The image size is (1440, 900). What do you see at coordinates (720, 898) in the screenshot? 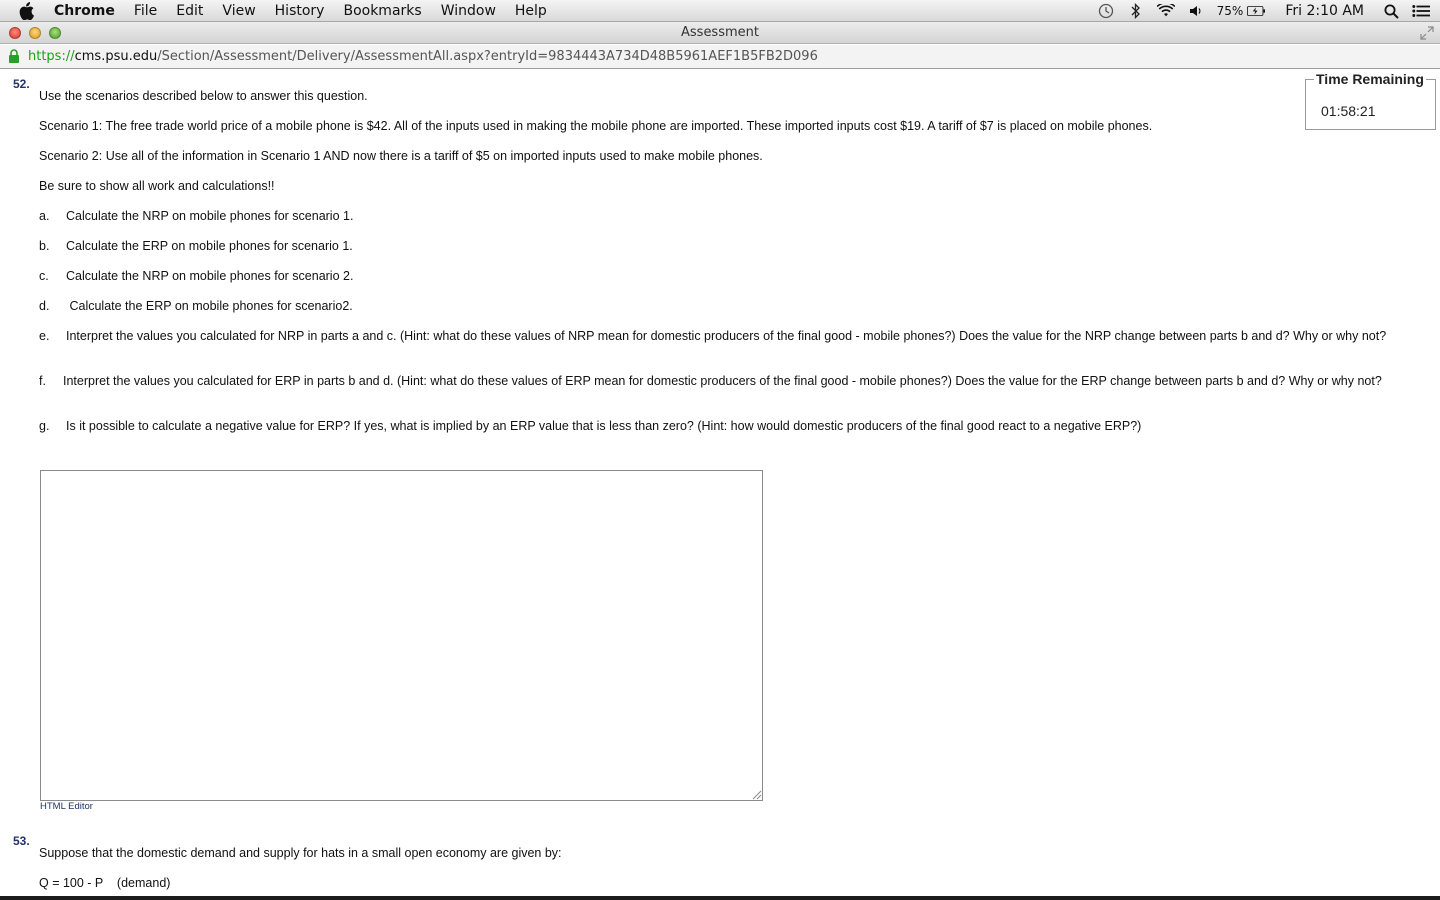
I see `window-bottom-edge` at bounding box center [720, 898].